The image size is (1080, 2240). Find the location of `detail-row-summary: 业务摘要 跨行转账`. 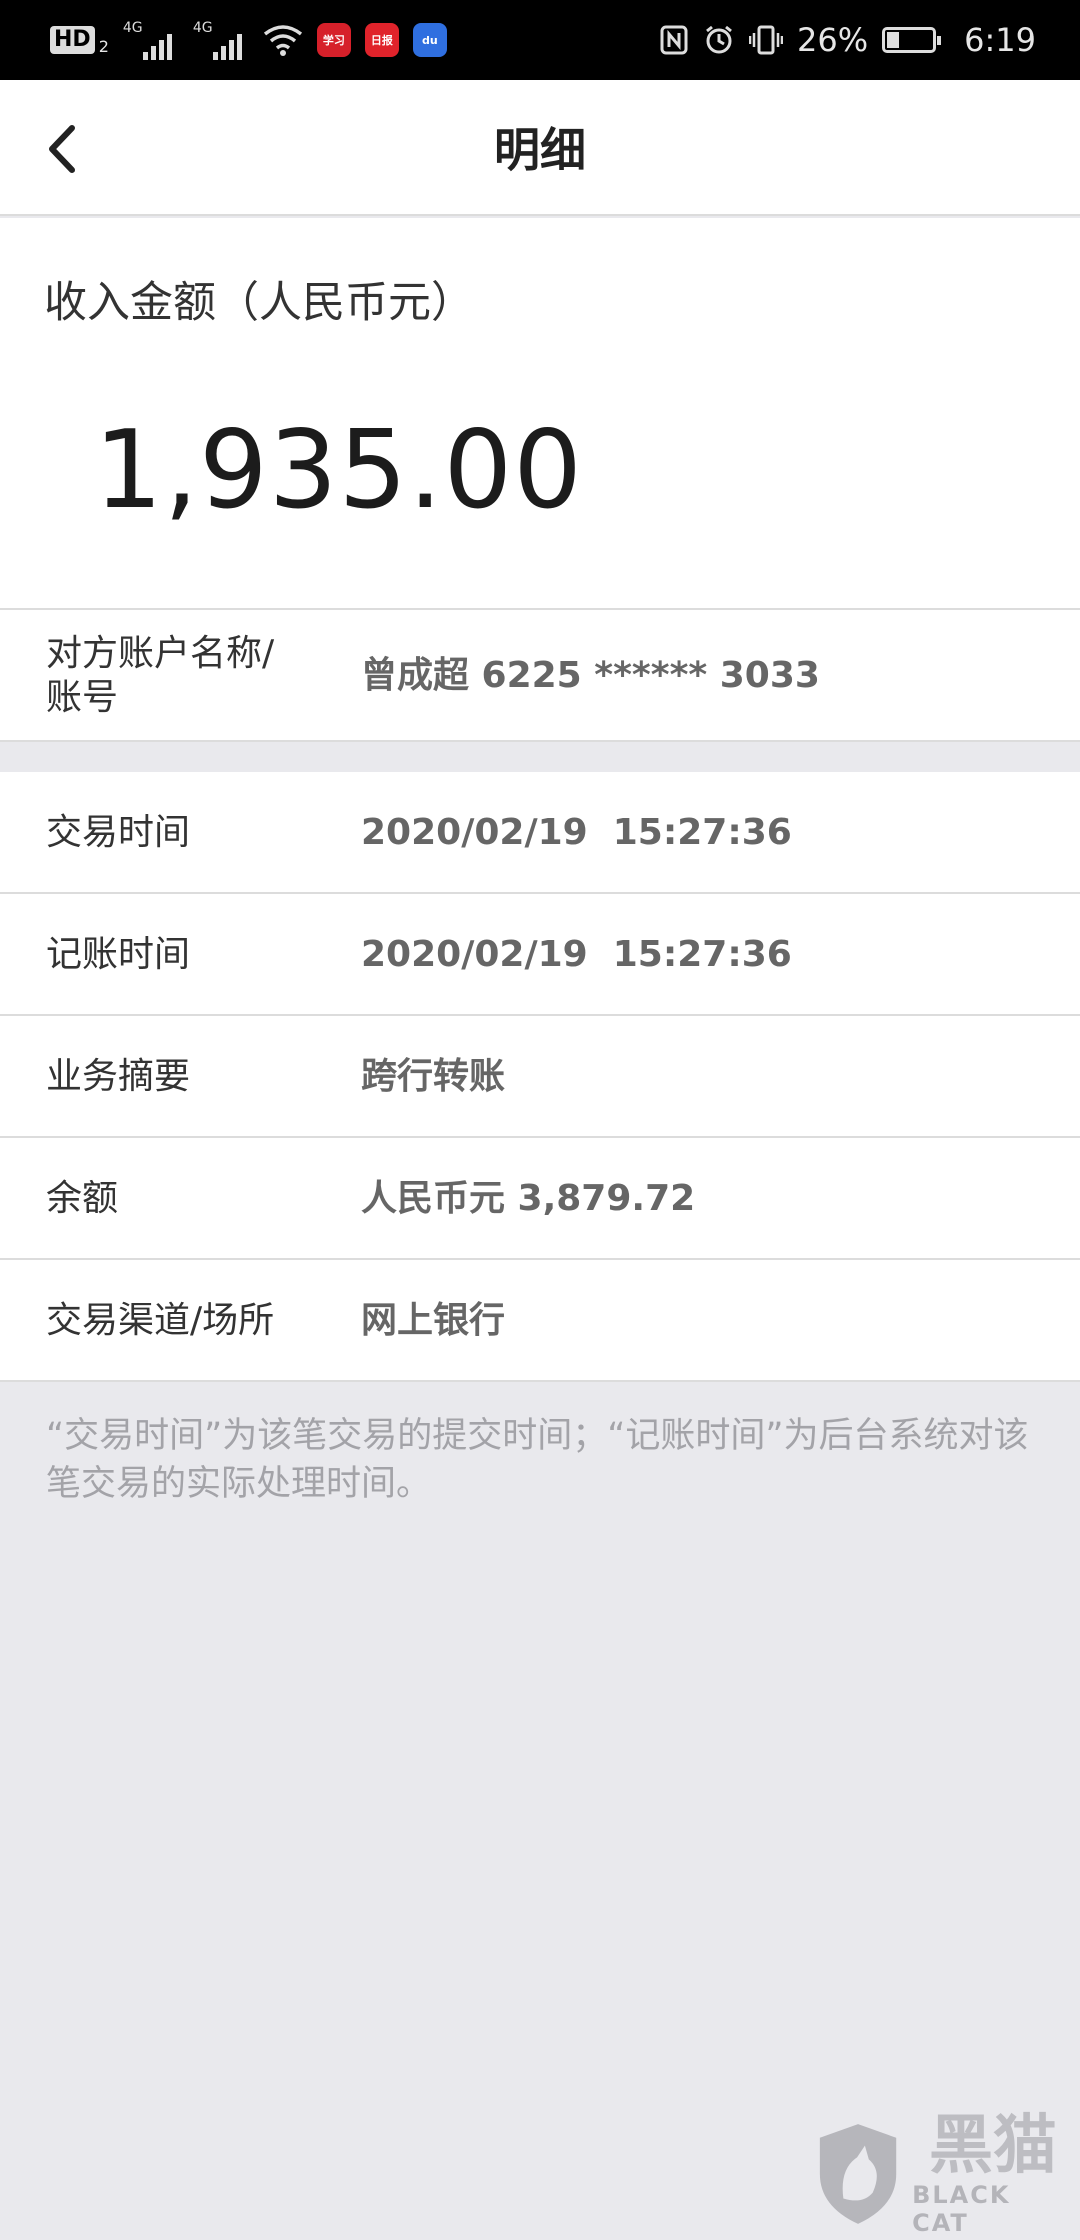

detail-row-summary: 业务摘要 跨行转账 is located at coordinates (540, 1077).